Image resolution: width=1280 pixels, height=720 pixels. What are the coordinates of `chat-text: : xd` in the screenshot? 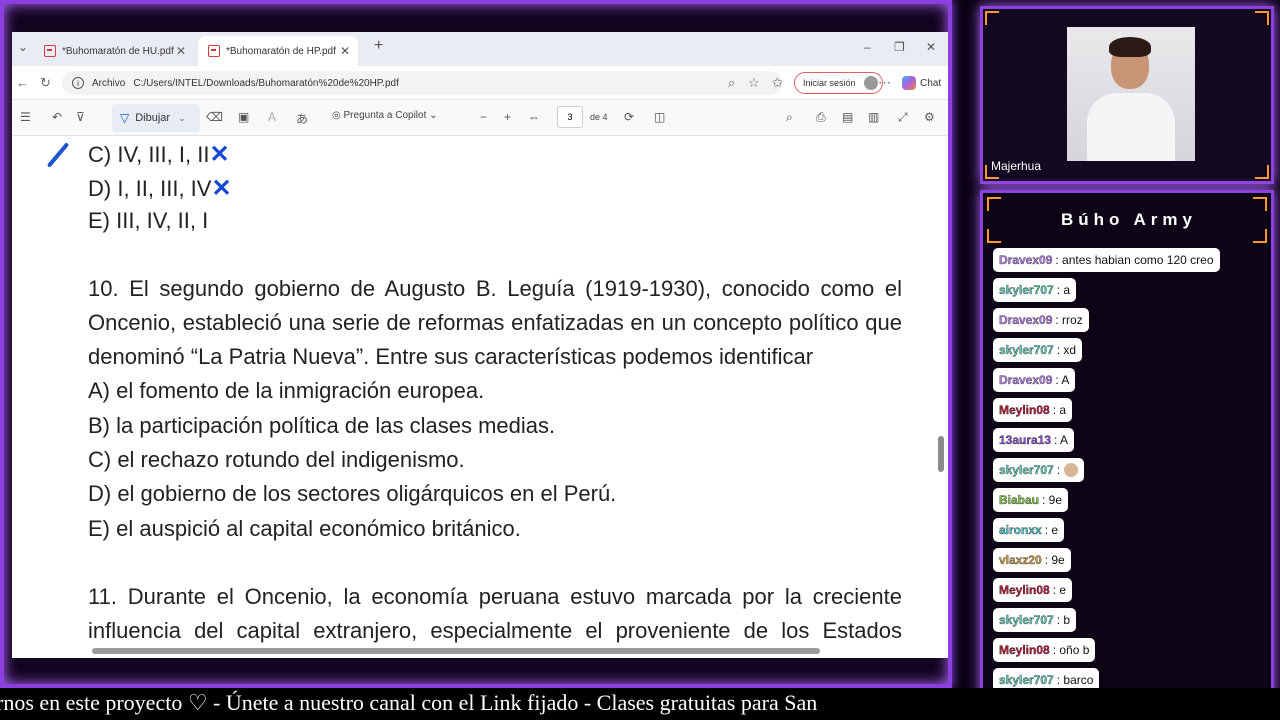 It's located at (1066, 350).